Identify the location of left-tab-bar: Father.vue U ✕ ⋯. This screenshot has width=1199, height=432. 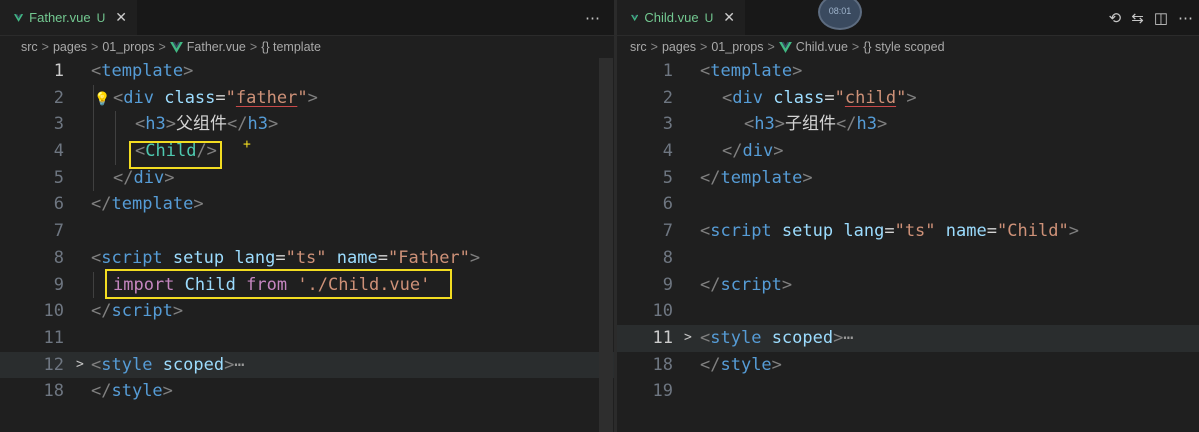
(307, 18).